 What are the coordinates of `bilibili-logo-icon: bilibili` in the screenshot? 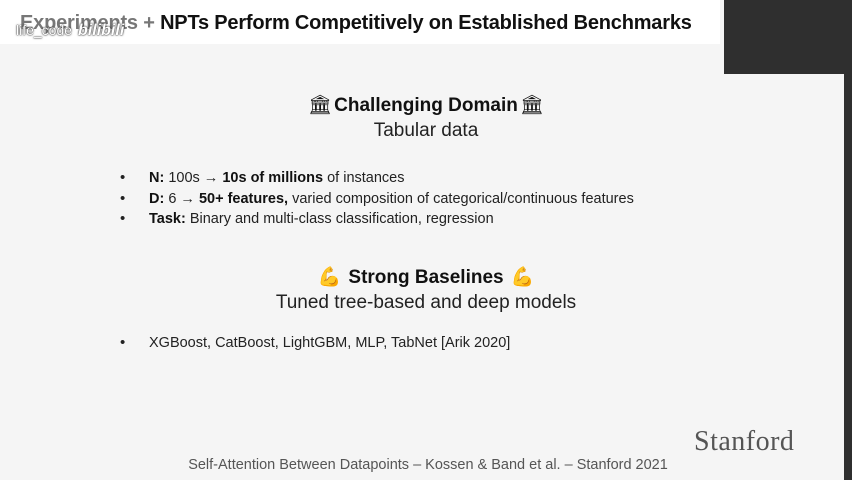 It's located at (101, 30).